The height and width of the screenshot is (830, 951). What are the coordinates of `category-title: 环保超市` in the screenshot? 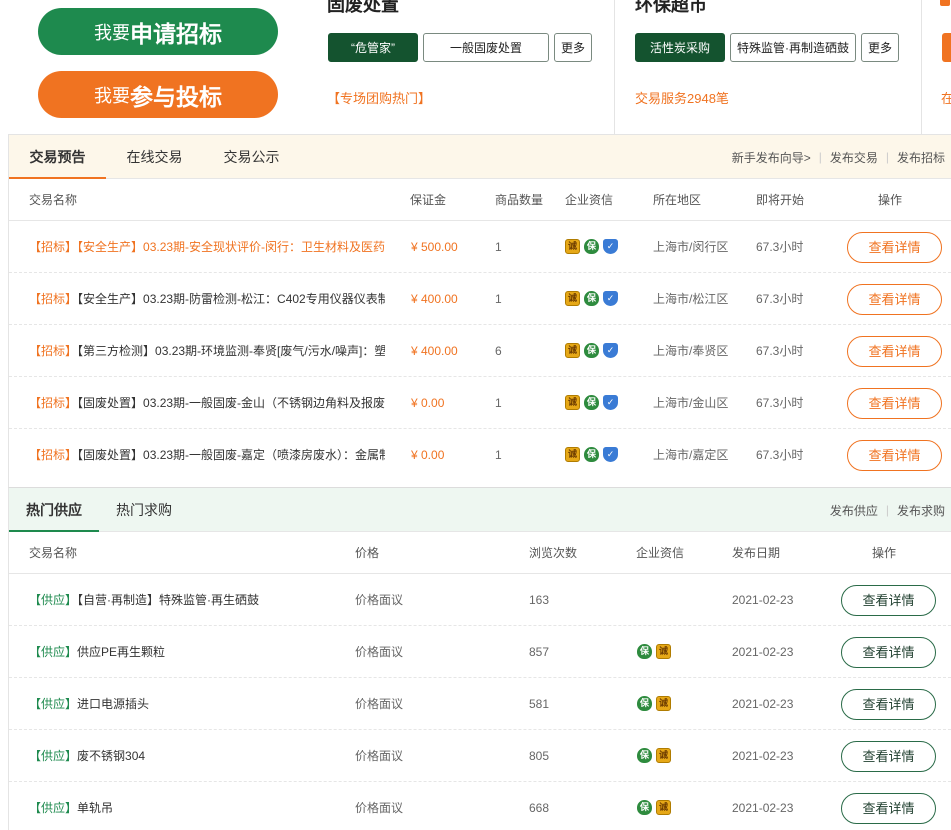 It's located at (671, 8).